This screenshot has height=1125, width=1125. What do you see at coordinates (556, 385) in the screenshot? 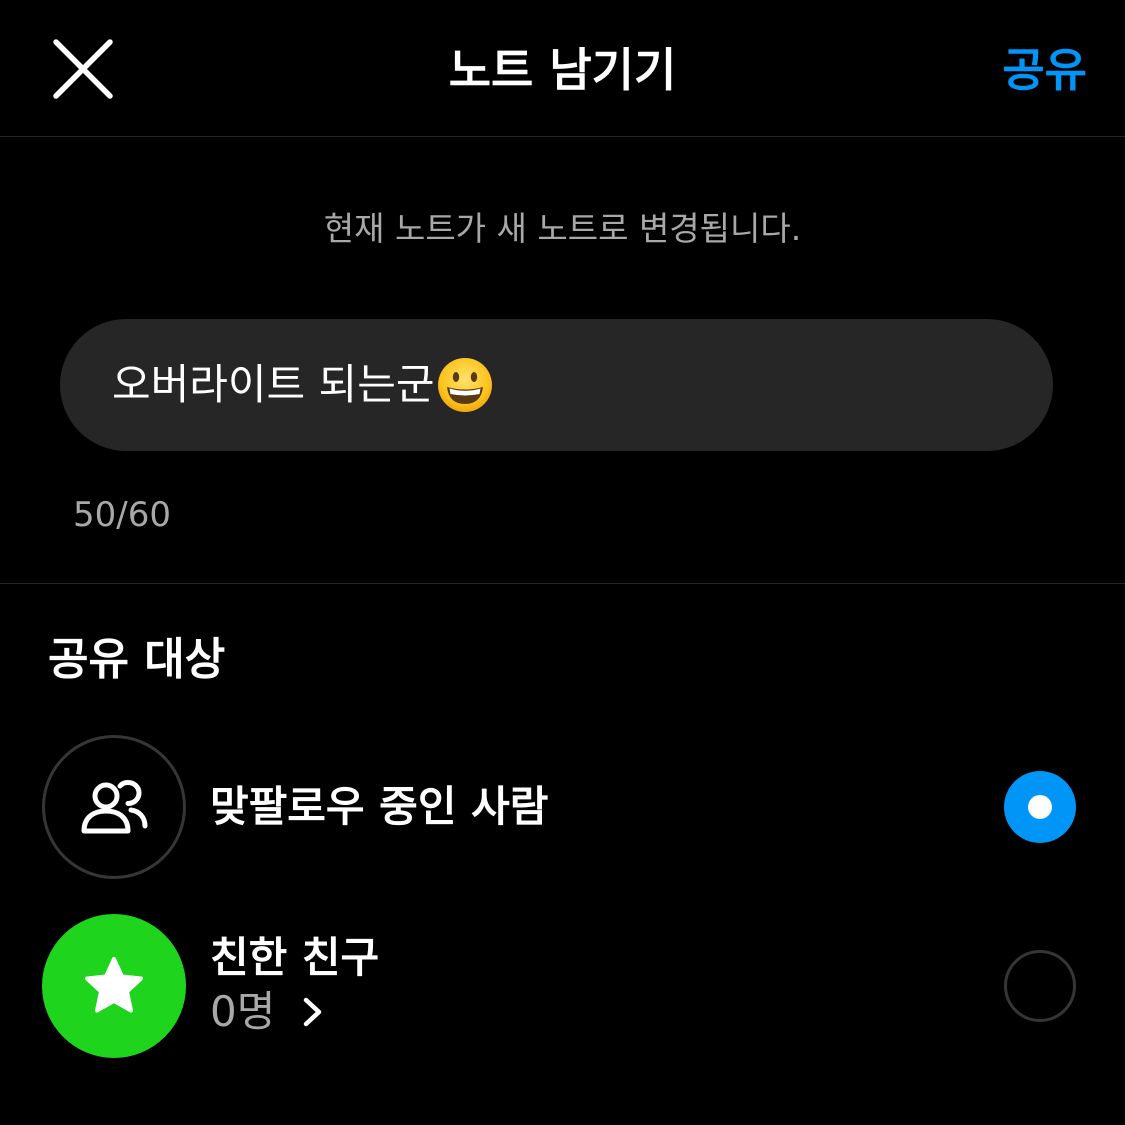
I see `note-input: 오버라이트 되는군` at bounding box center [556, 385].